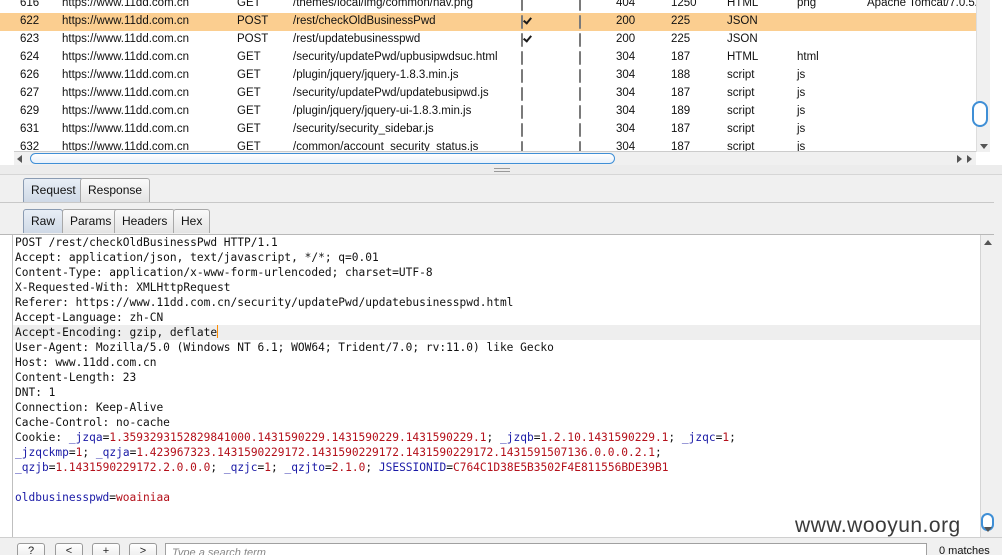  I want to click on cookie-name: _jzqc, so click(698, 437).